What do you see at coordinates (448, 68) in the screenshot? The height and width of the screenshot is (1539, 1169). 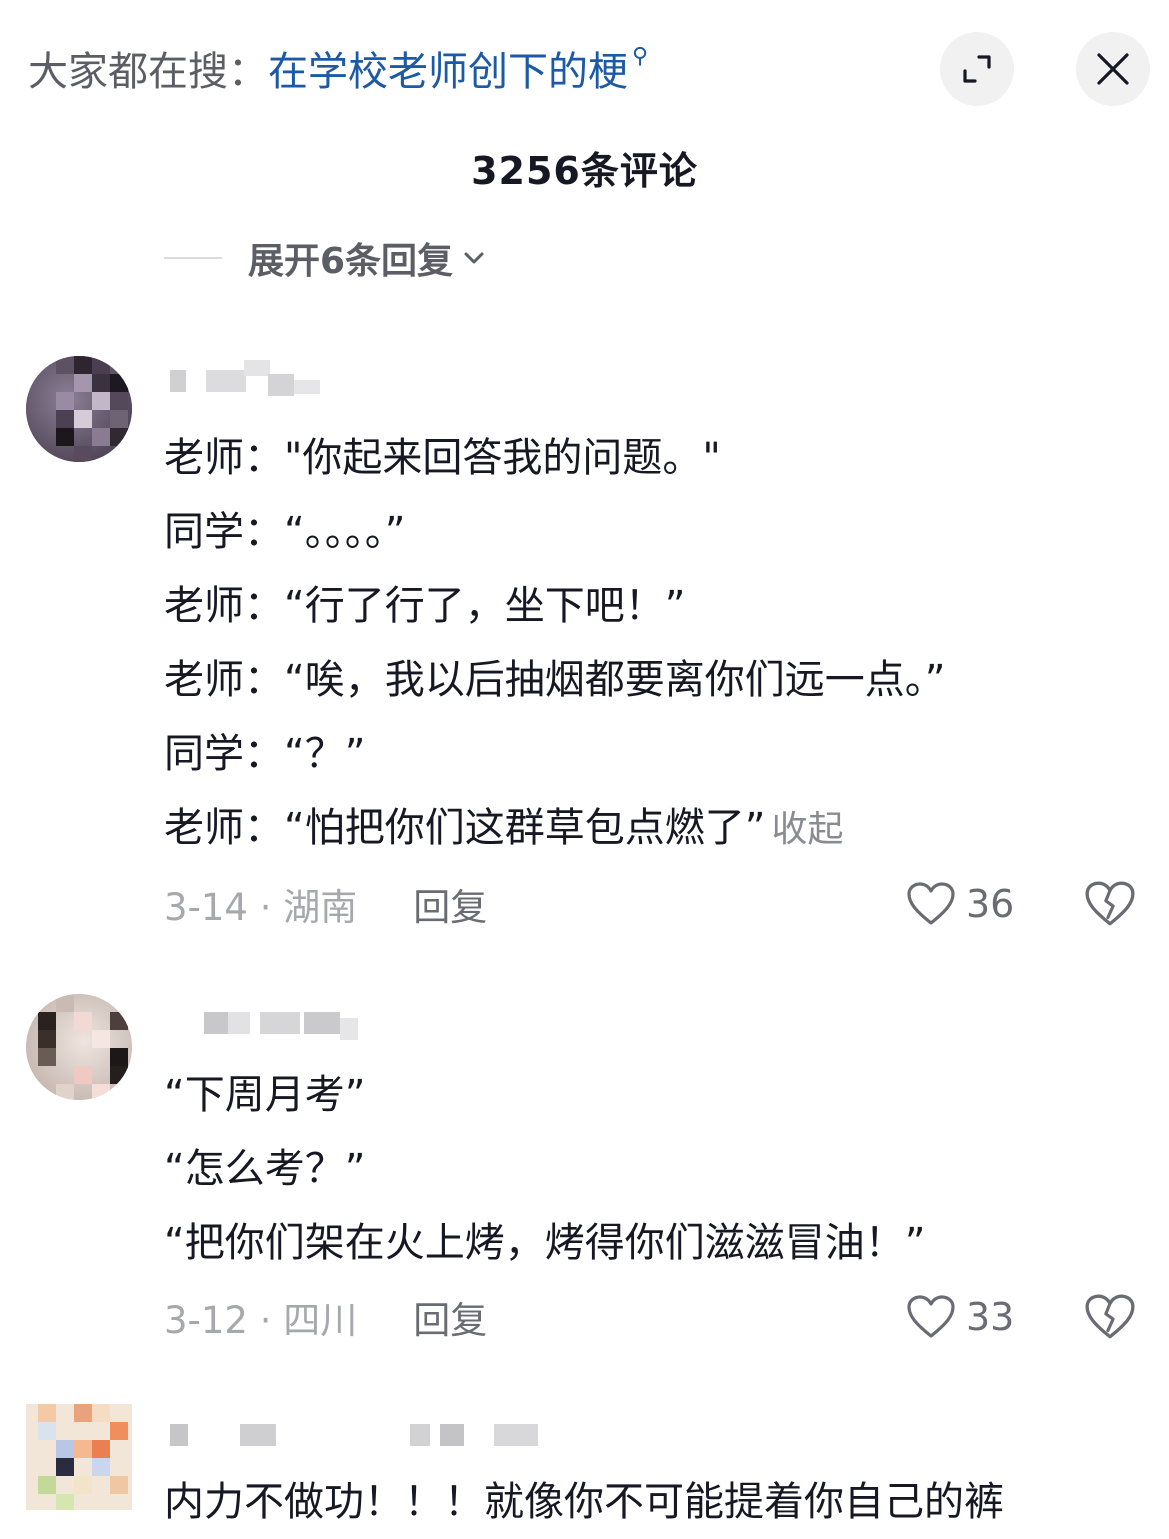 I see `search-suggestion-keyword: 在学校老师创下的梗` at bounding box center [448, 68].